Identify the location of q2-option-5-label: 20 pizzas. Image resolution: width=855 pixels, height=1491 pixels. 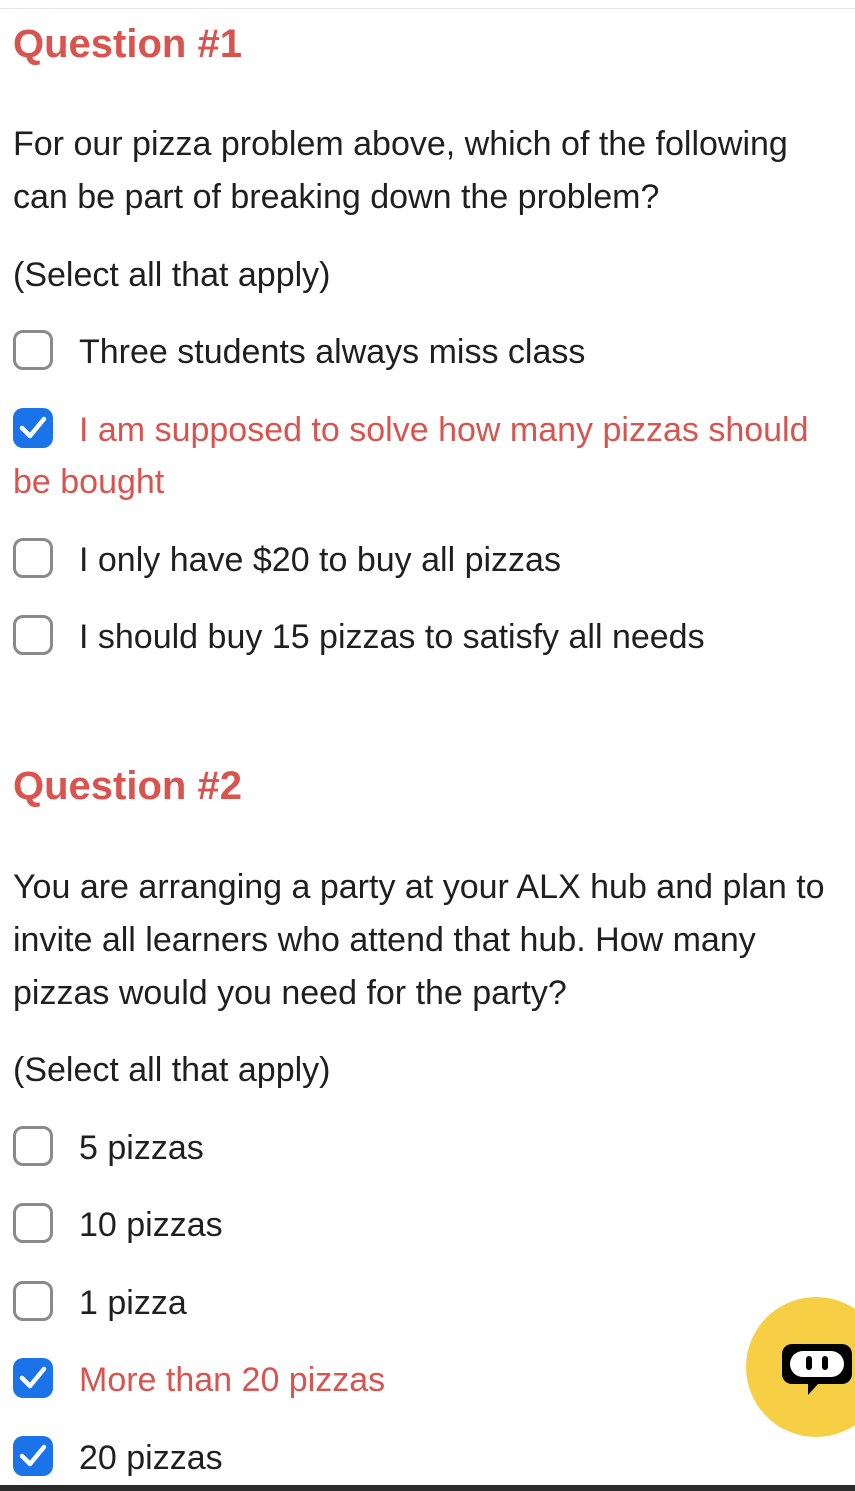
(151, 1458).